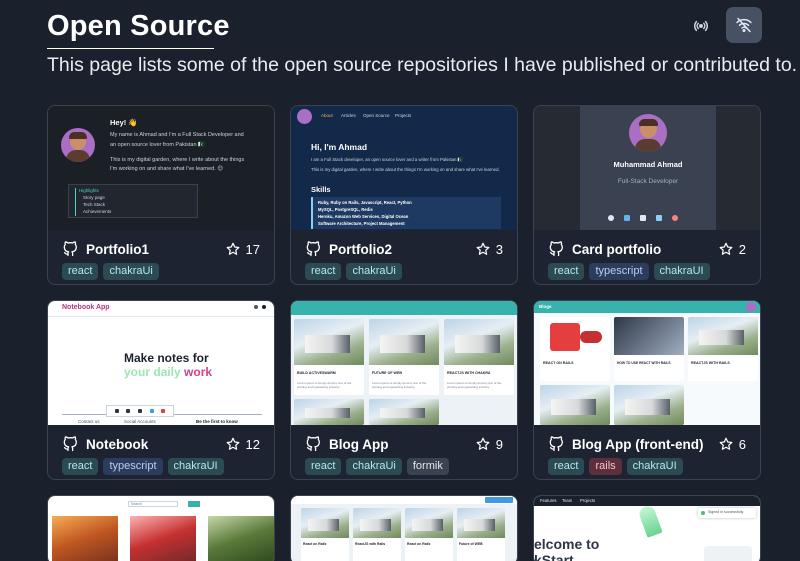 This screenshot has height=561, width=800. Describe the element at coordinates (166, 358) in the screenshot. I see `hero-line: Make notes for` at that location.